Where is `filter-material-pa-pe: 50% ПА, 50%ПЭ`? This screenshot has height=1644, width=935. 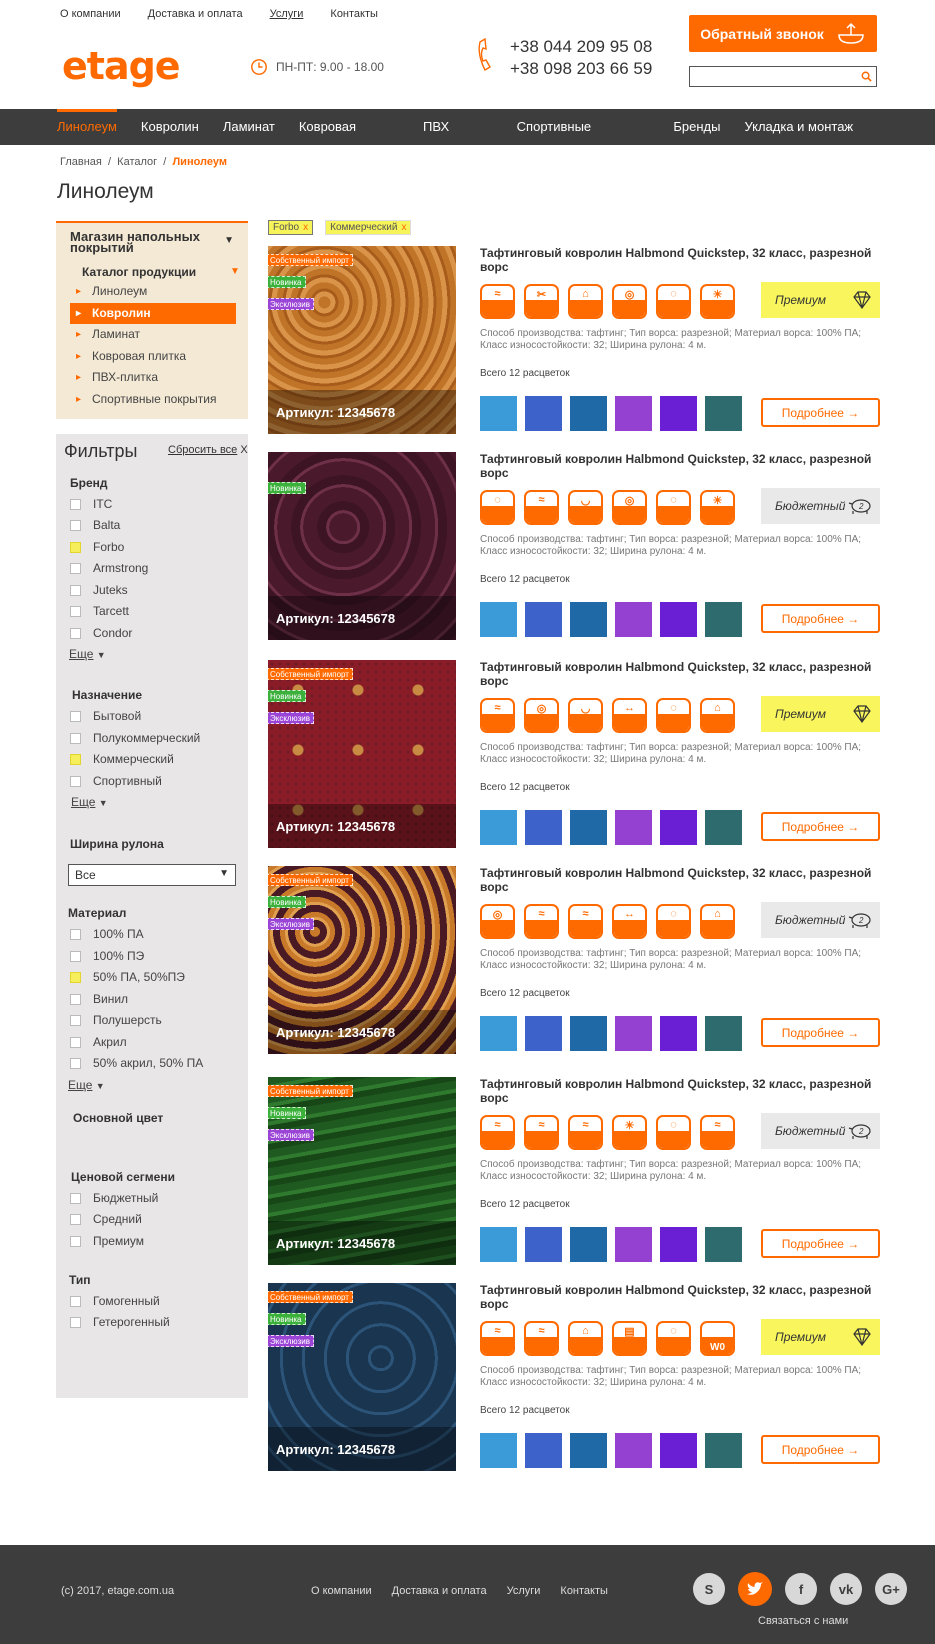 filter-material-pa-pe: 50% ПА, 50%ПЭ is located at coordinates (127, 977).